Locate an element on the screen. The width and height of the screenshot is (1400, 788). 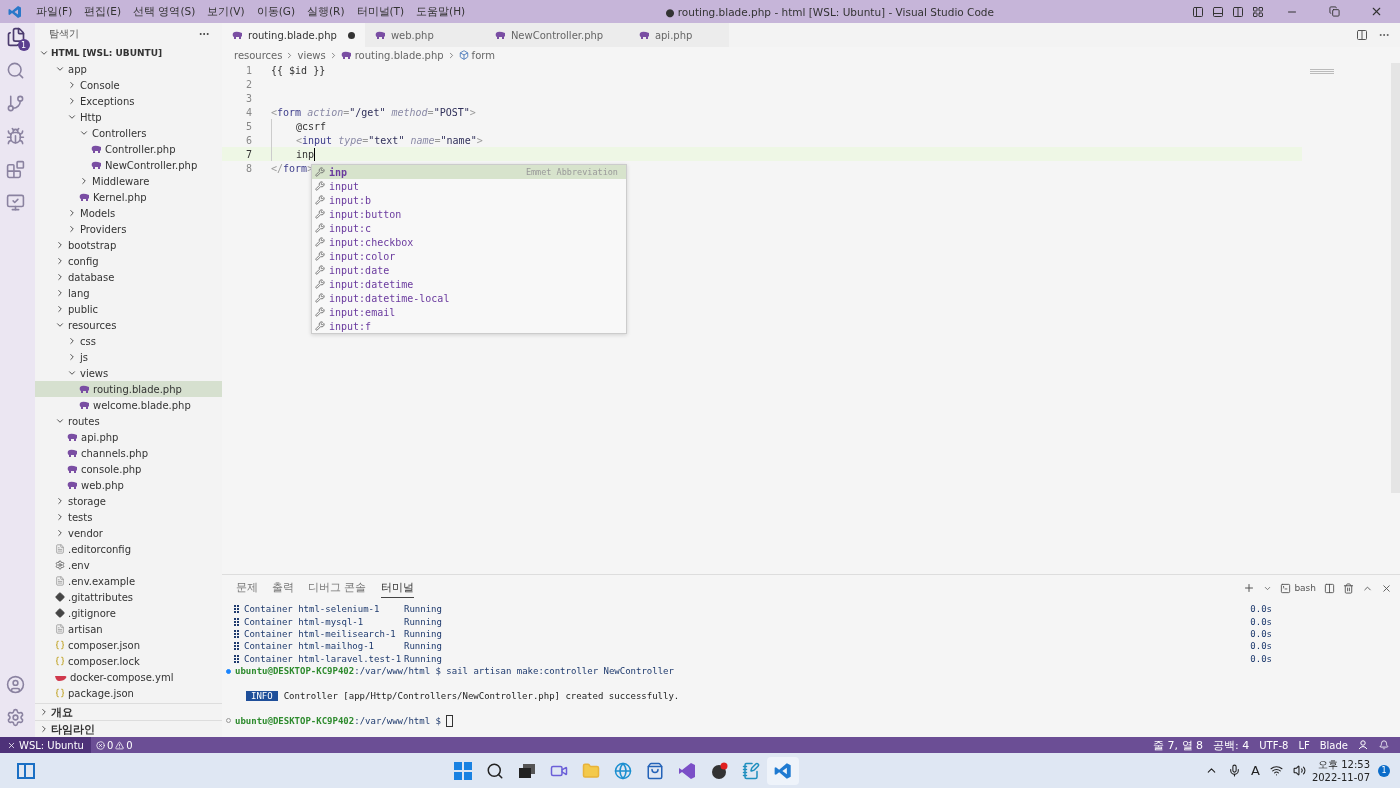
problems-indicator: 0 0 is located at coordinates (114, 745).